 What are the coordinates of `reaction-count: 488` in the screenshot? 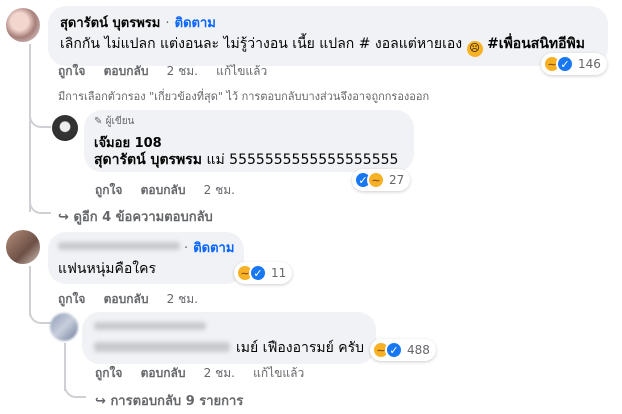 It's located at (418, 350).